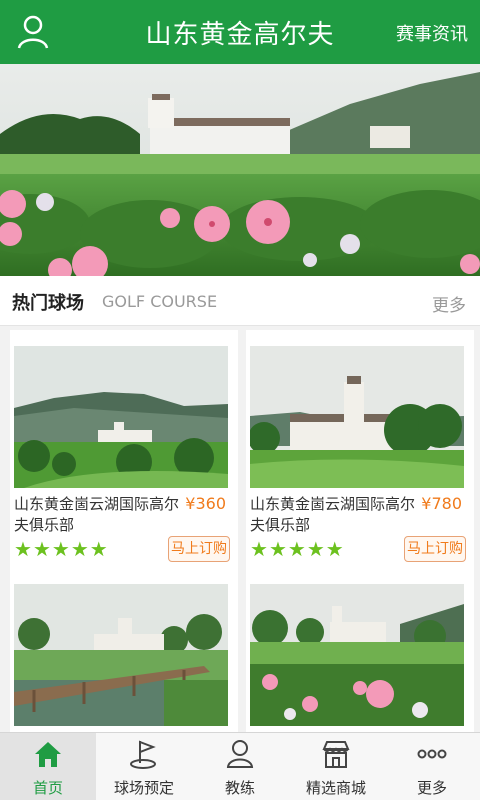 This screenshot has height=800, width=480. I want to click on tab-label: 球场预定, so click(143, 788).